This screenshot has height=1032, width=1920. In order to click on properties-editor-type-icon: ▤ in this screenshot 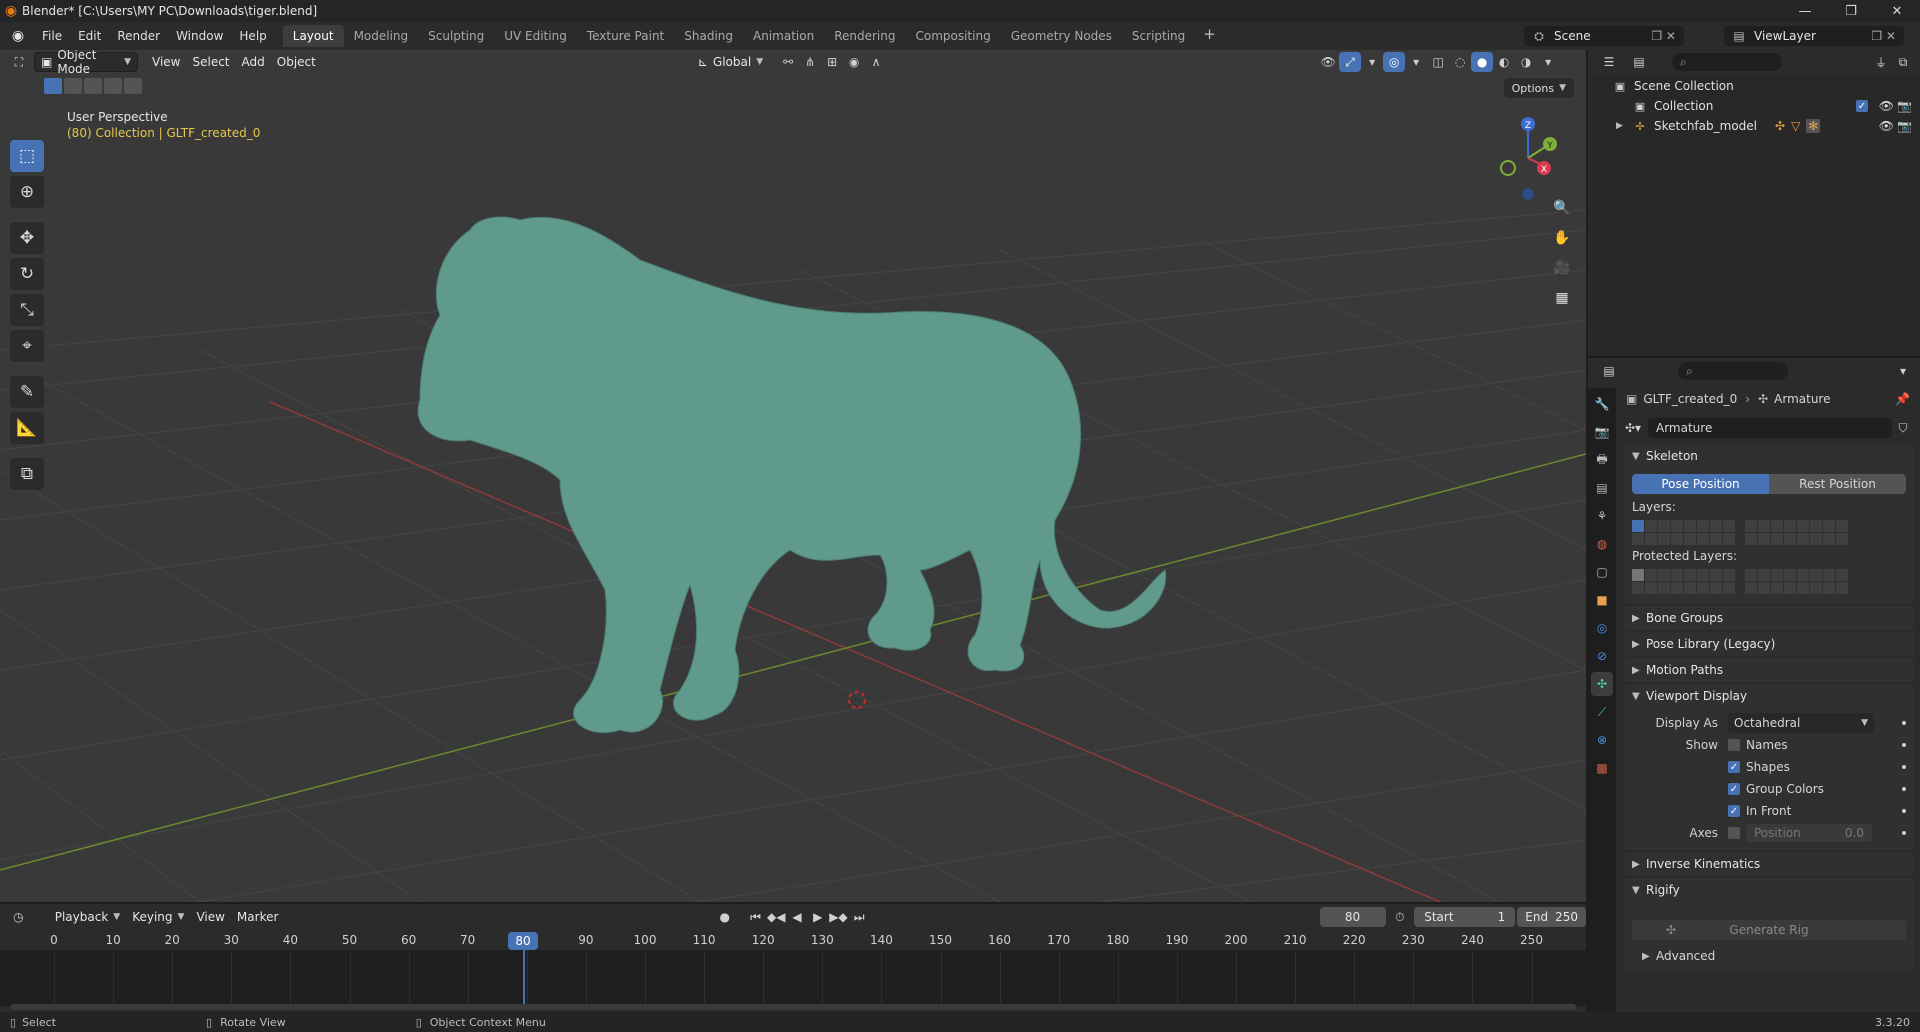, I will do `click(1609, 371)`.